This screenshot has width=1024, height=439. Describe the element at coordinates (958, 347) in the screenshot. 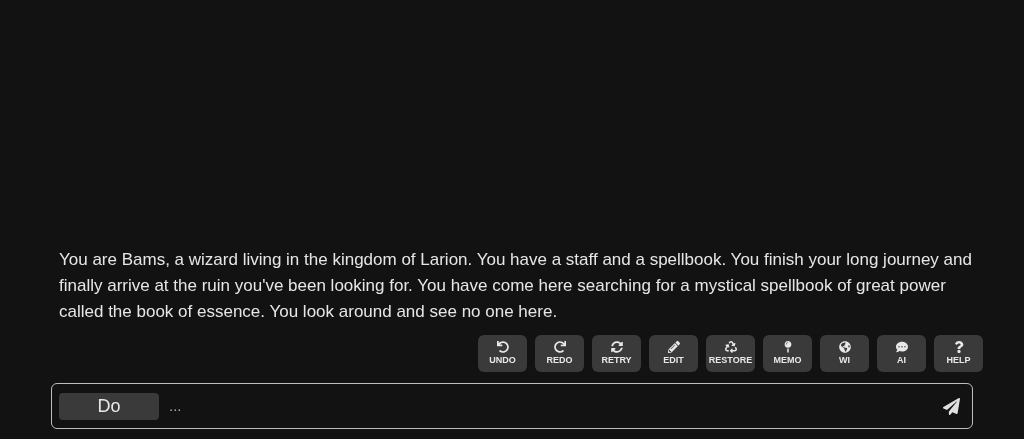

I see `help-icon` at that location.